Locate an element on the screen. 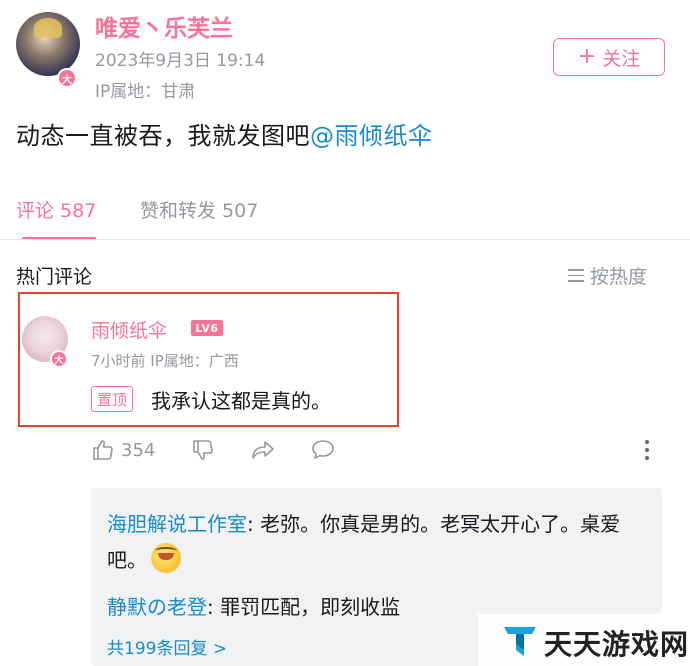 This screenshot has width=690, height=666. level-badge: LV6 is located at coordinates (207, 328).